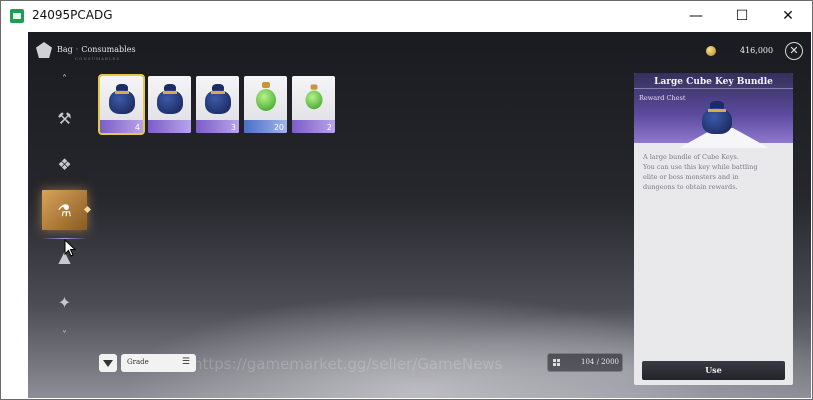 This screenshot has height=400, width=813. What do you see at coordinates (406, 16) in the screenshot?
I see `title-bar: 24095PCADG — ☐ ✕` at bounding box center [406, 16].